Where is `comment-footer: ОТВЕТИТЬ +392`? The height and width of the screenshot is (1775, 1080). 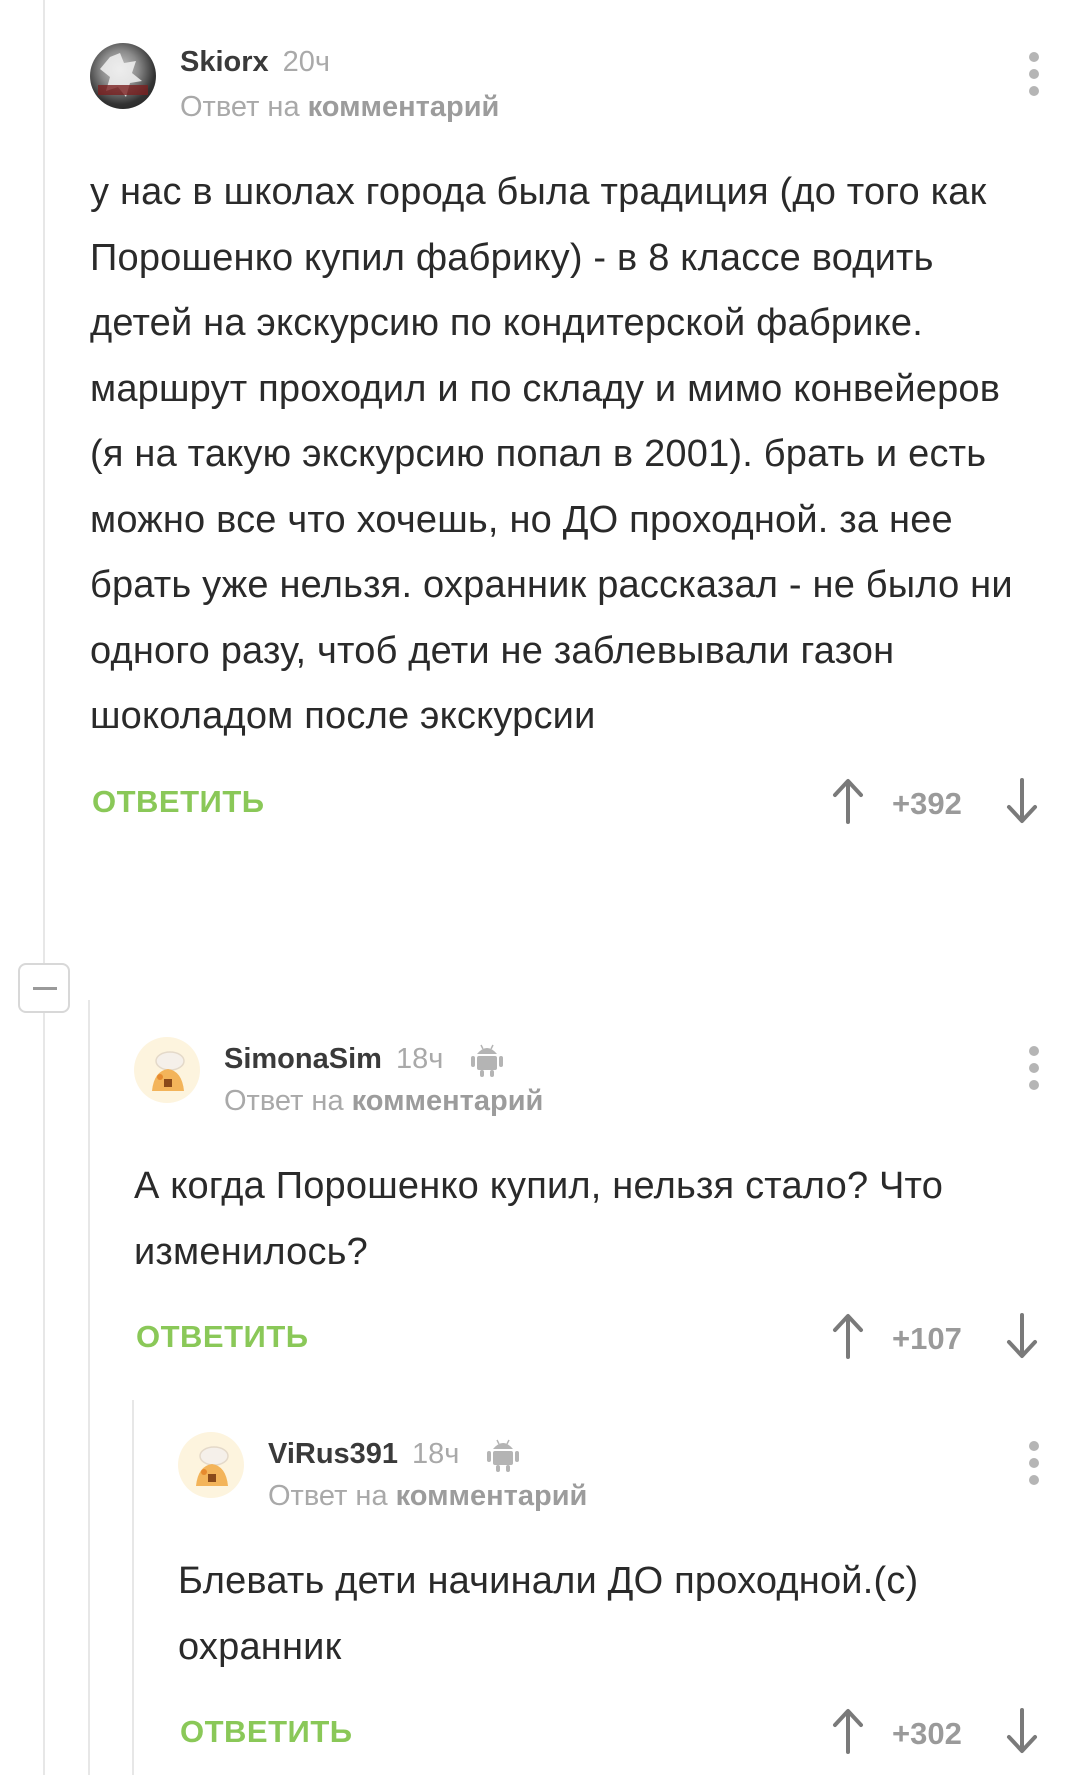
comment-footer: ОТВЕТИТЬ +392 is located at coordinates (565, 804).